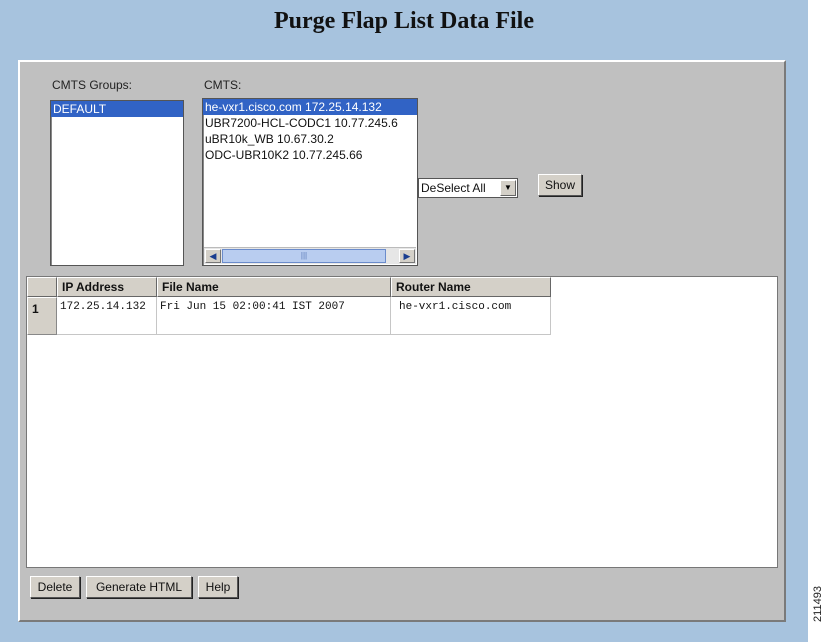 The height and width of the screenshot is (642, 828). Describe the element at coordinates (42, 316) in the screenshot. I see `row-number: 1` at that location.